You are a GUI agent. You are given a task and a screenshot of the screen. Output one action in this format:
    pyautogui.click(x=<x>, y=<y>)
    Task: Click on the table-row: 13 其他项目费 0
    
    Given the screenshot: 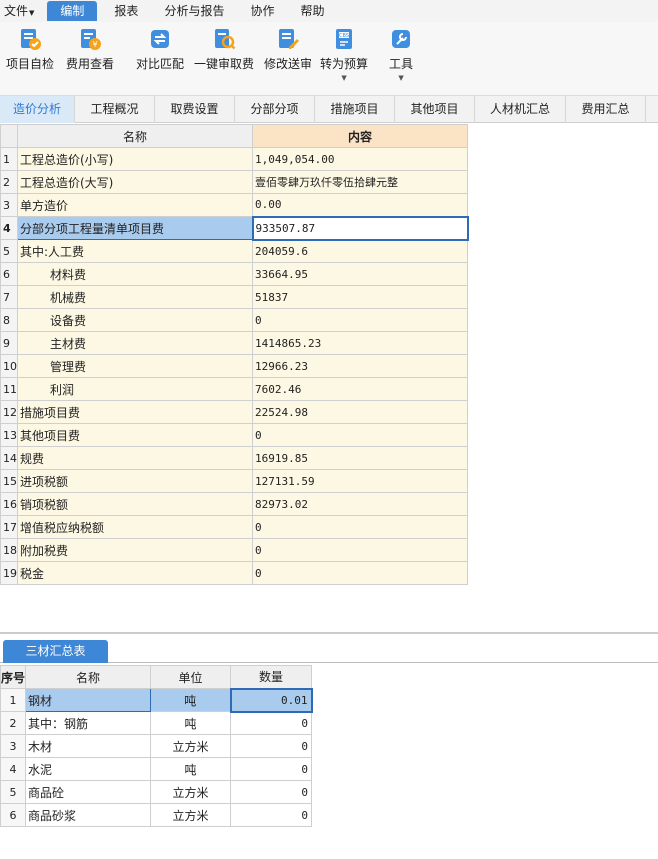 What is the action you would take?
    pyautogui.click(x=234, y=435)
    